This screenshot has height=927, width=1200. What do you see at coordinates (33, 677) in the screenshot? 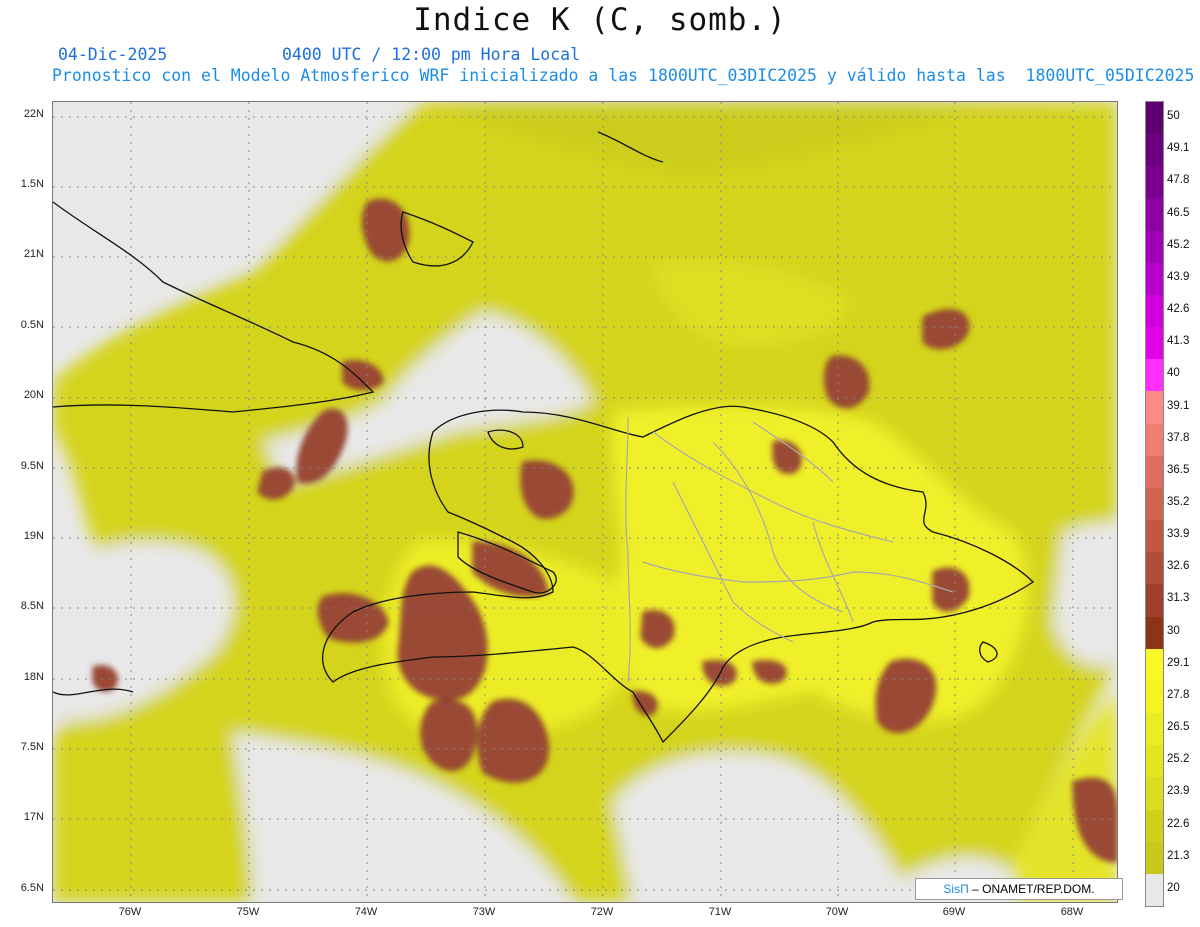
I see `lat-label: 18N` at bounding box center [33, 677].